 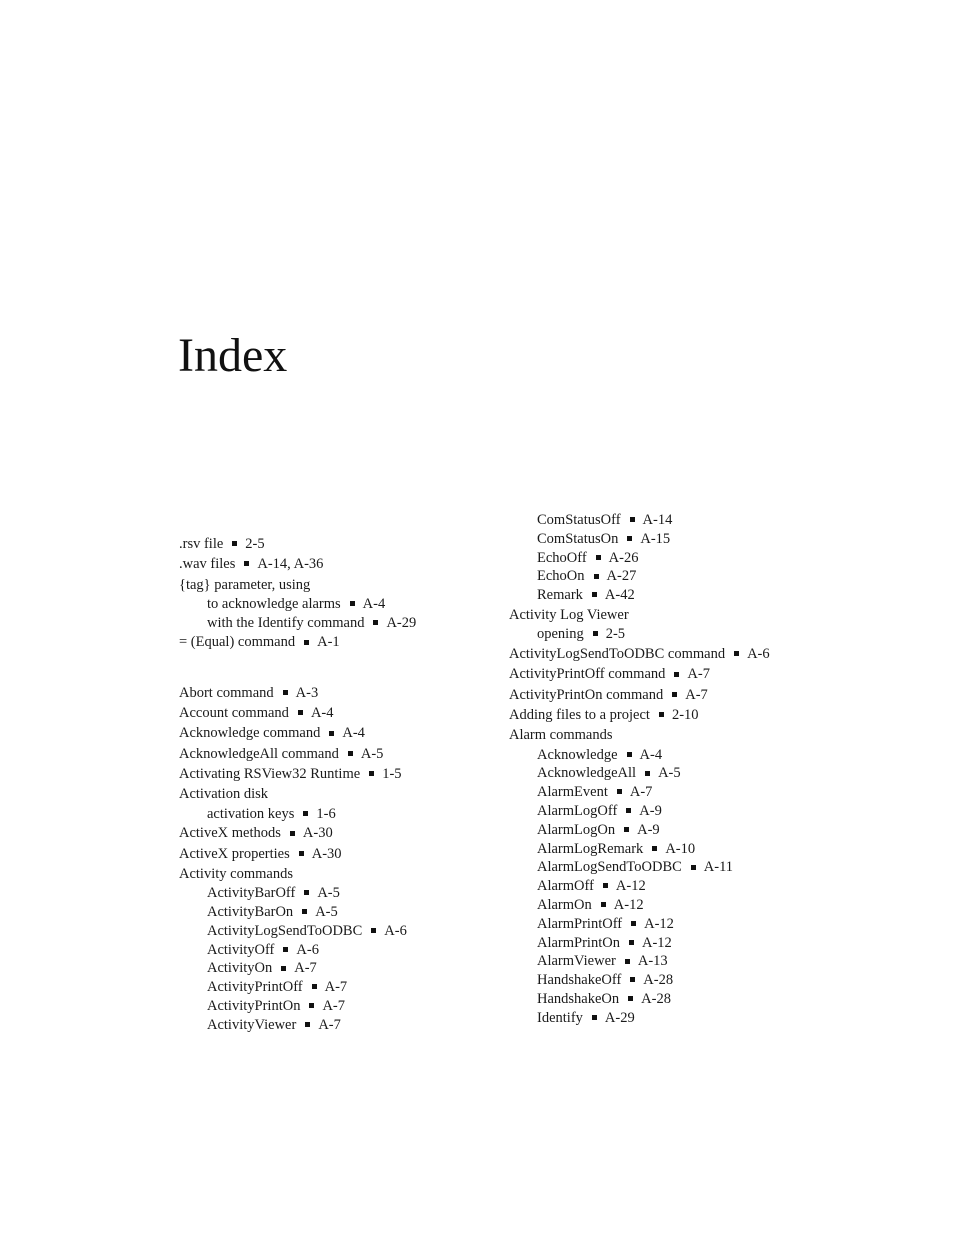 I want to click on index-term: Acknowledge command, so click(x=250, y=733).